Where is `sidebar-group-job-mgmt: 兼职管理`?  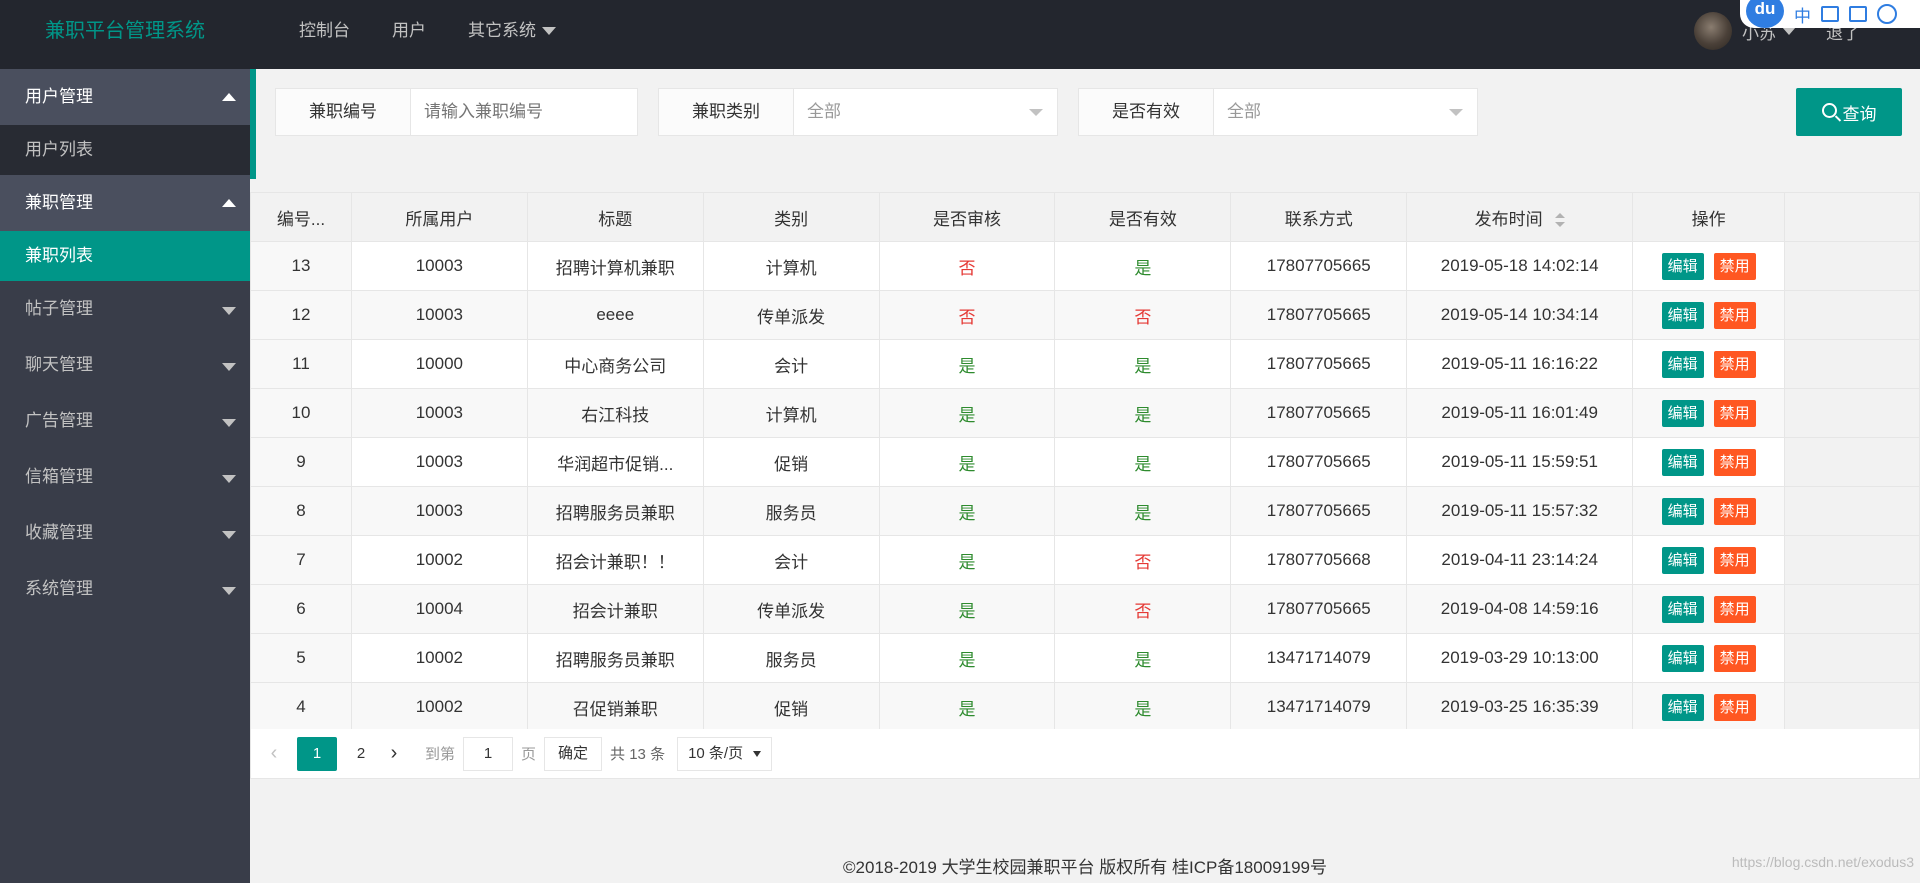 sidebar-group-job-mgmt: 兼职管理 is located at coordinates (125, 203).